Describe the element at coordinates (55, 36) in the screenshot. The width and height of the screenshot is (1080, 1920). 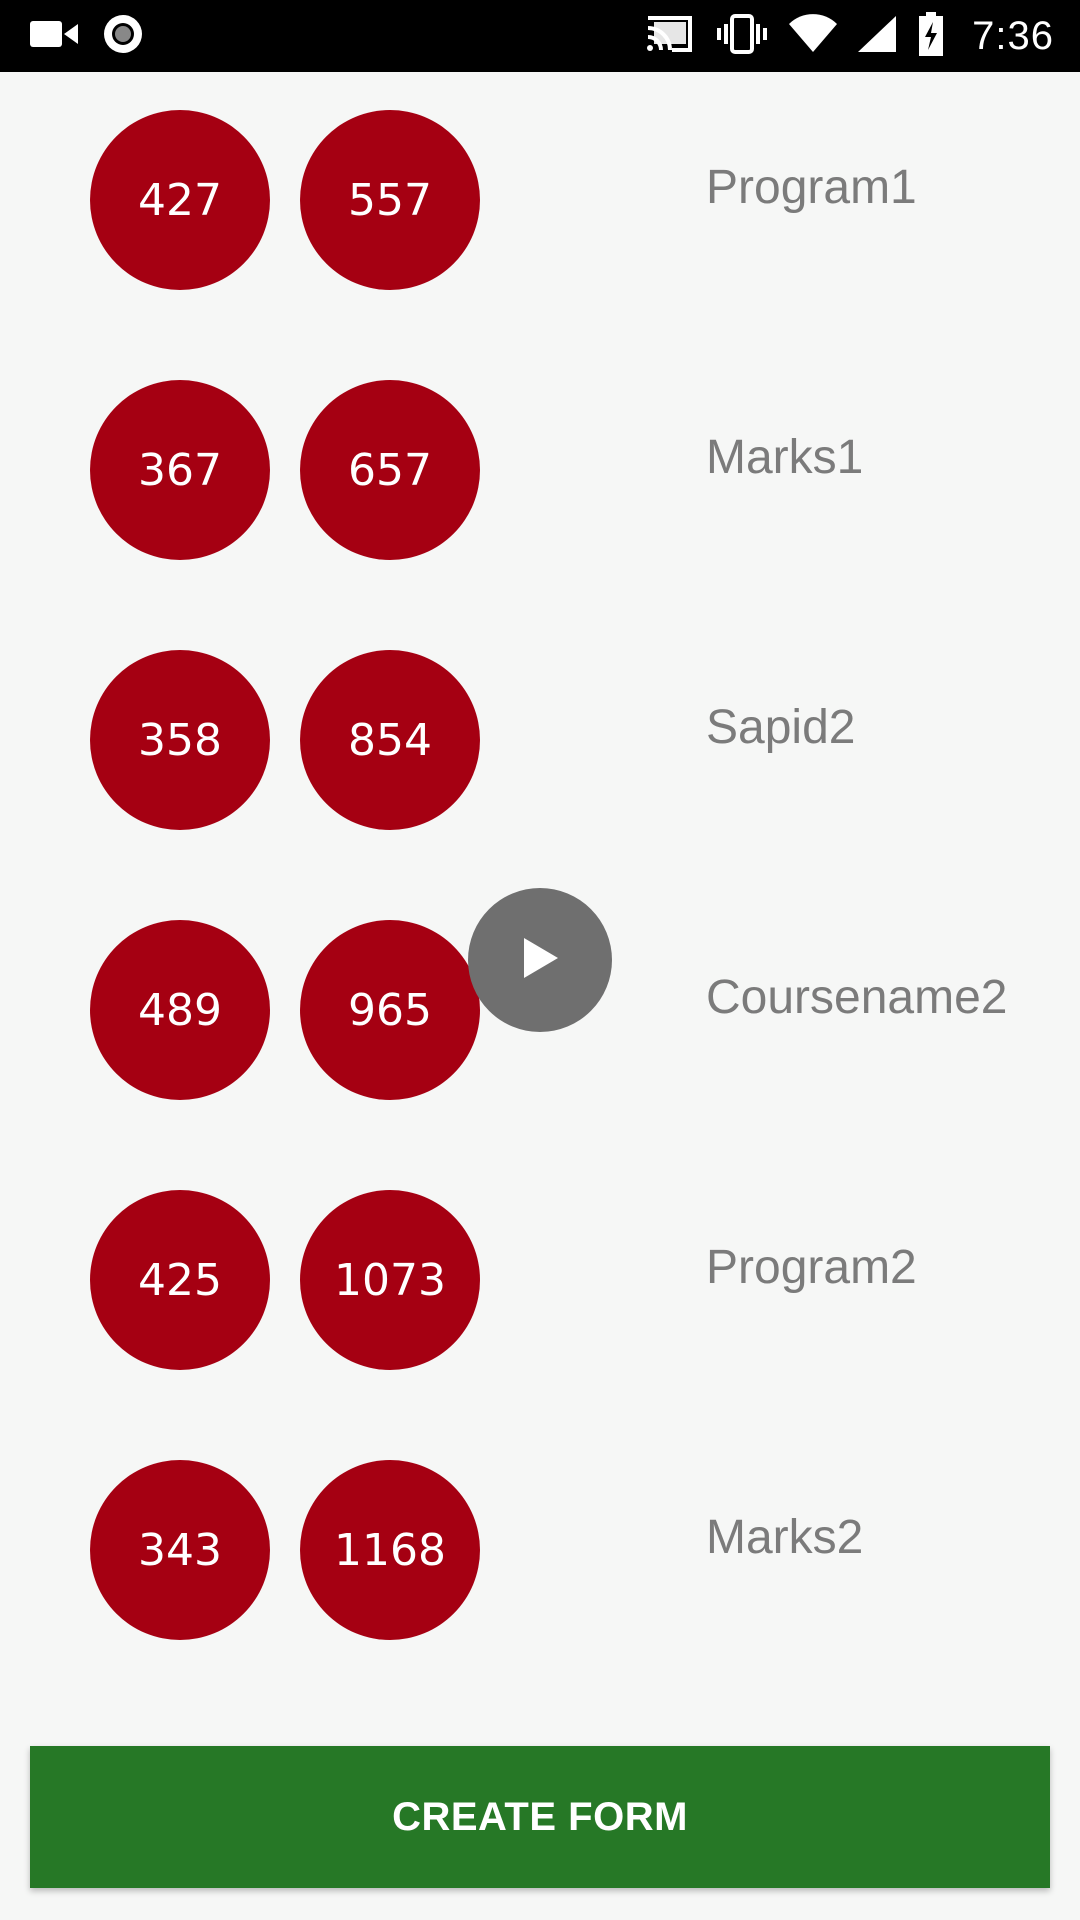
I see `video-camera-icon` at that location.